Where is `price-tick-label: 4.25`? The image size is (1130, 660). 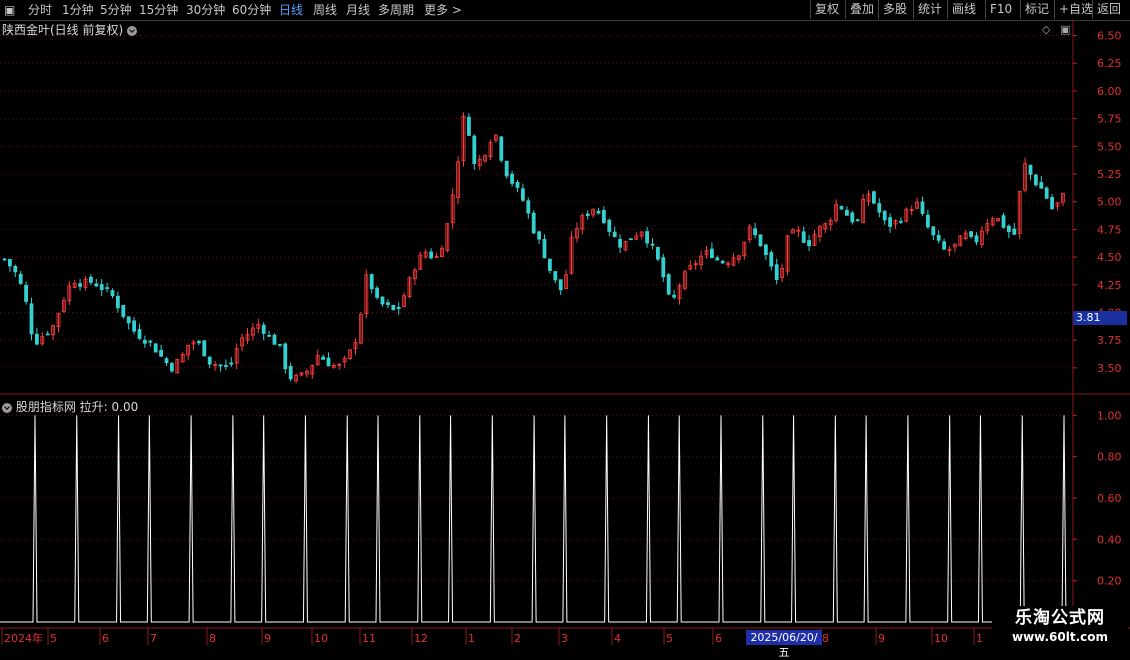
price-tick-label: 4.25 is located at coordinates (1109, 285).